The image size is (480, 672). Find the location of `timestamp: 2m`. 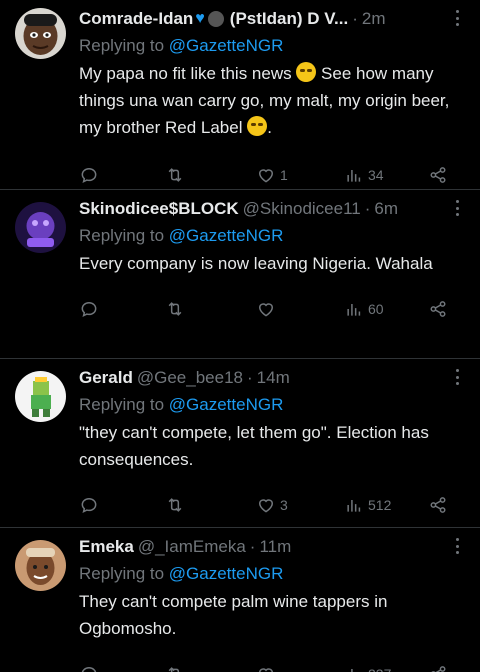

timestamp: 2m is located at coordinates (374, 19).